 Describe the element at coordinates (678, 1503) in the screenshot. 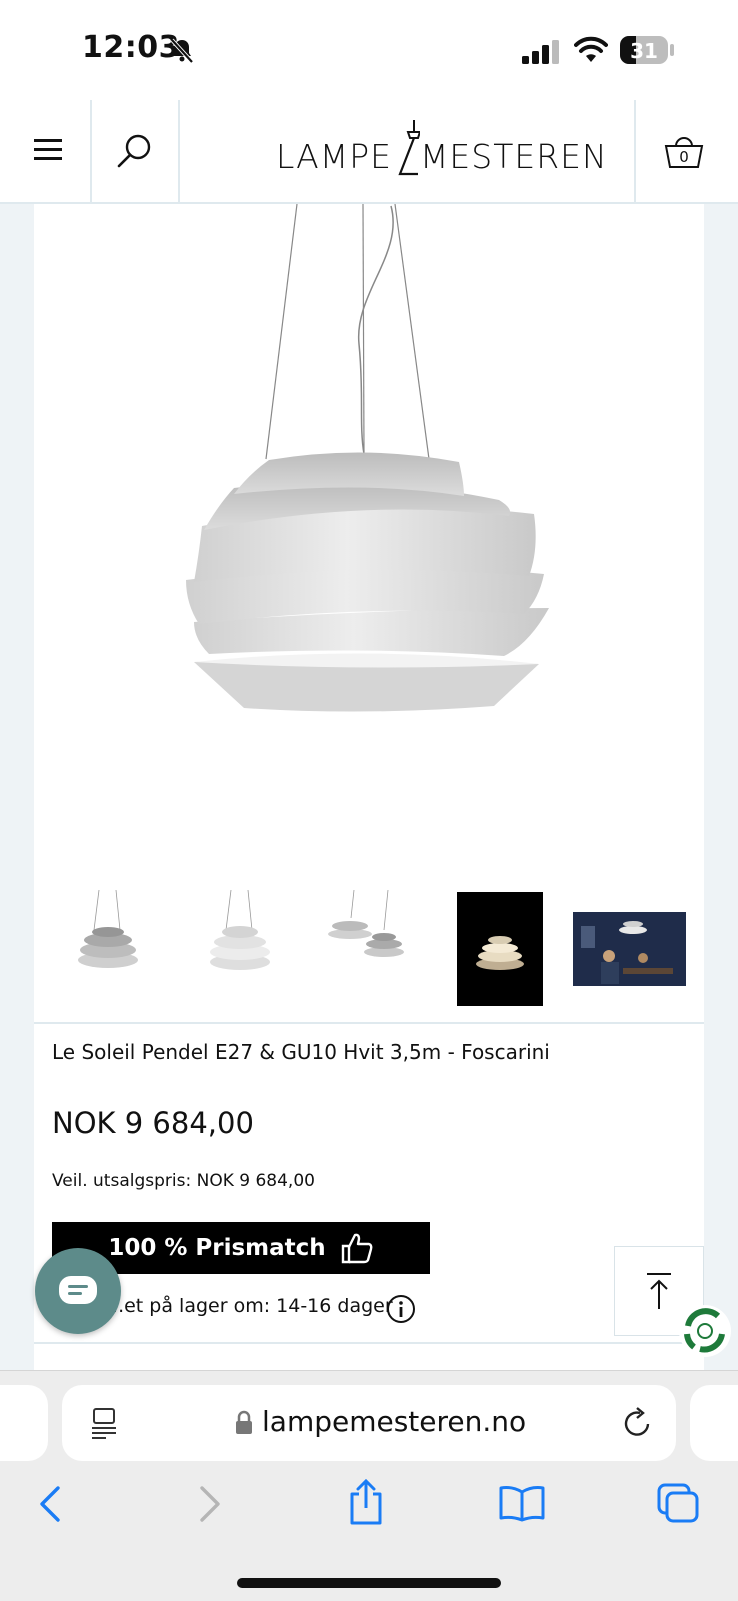

I see `tabs-overview-icon` at that location.